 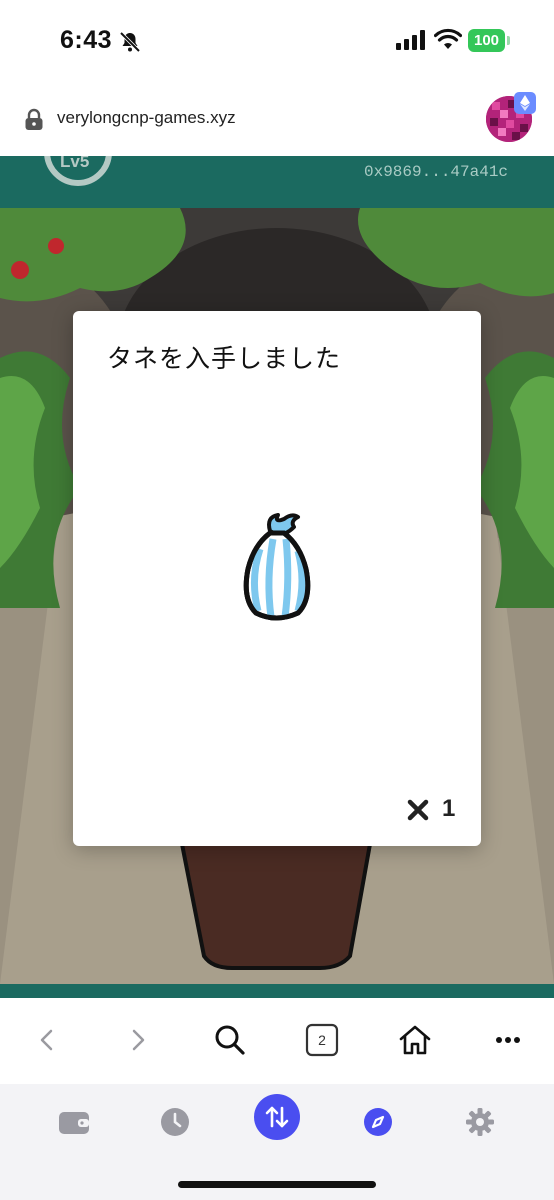 I want to click on settings-icon, so click(x=480, y=1122).